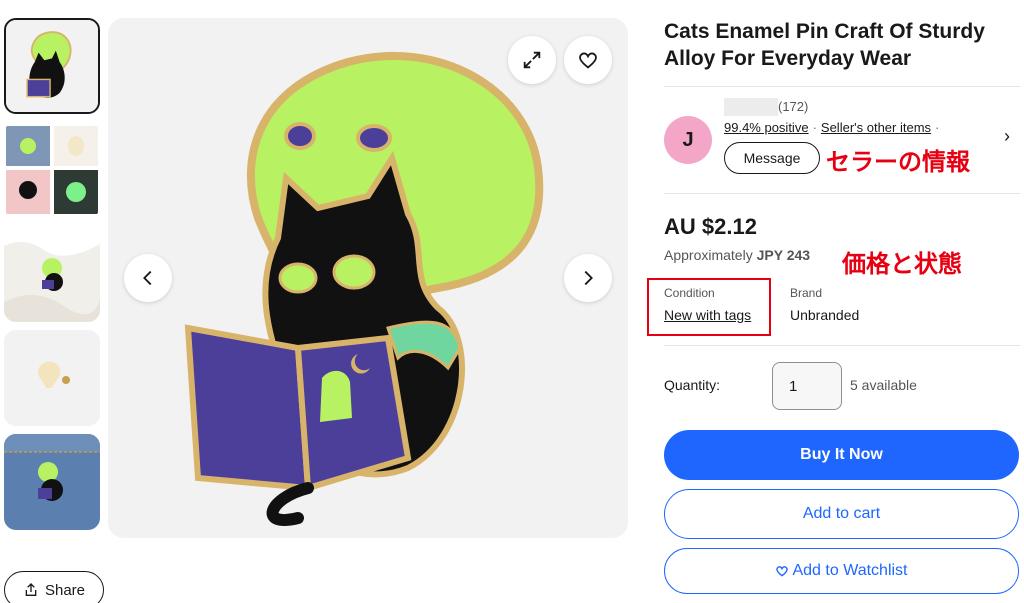 This screenshot has height=603, width=1024. Describe the element at coordinates (708, 255) in the screenshot. I see `approx-prefix: Approximately` at that location.